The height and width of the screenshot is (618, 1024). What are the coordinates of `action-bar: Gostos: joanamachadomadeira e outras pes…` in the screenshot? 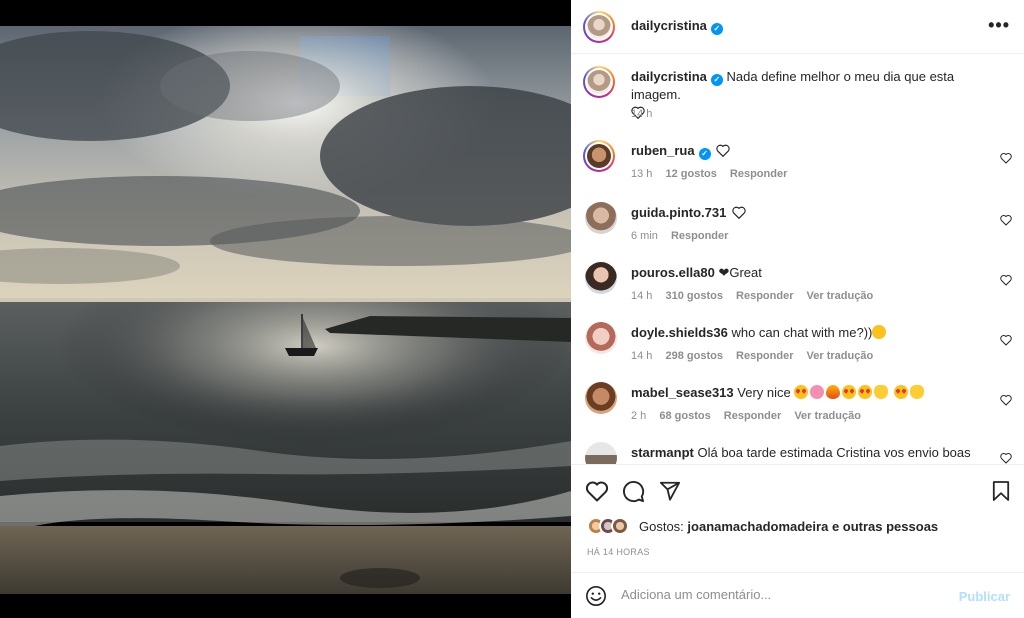 It's located at (797, 518).